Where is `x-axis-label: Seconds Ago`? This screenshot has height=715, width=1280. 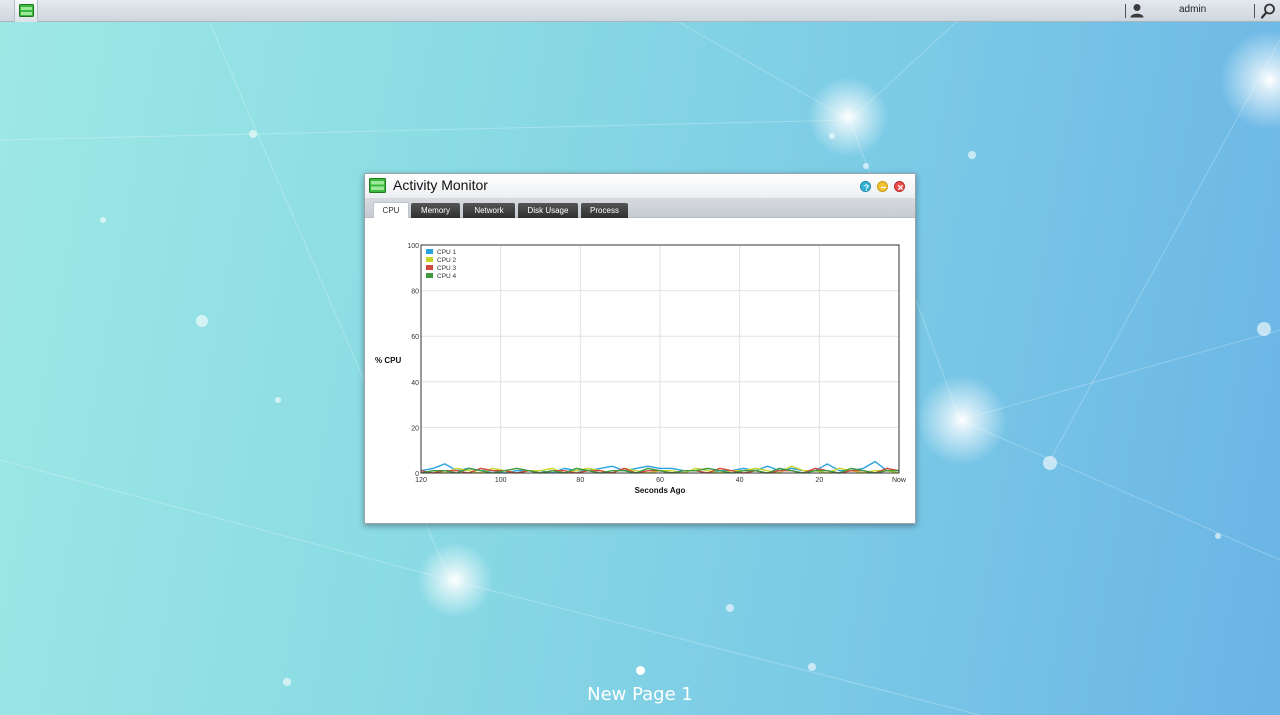
x-axis-label: Seconds Ago is located at coordinates (660, 490).